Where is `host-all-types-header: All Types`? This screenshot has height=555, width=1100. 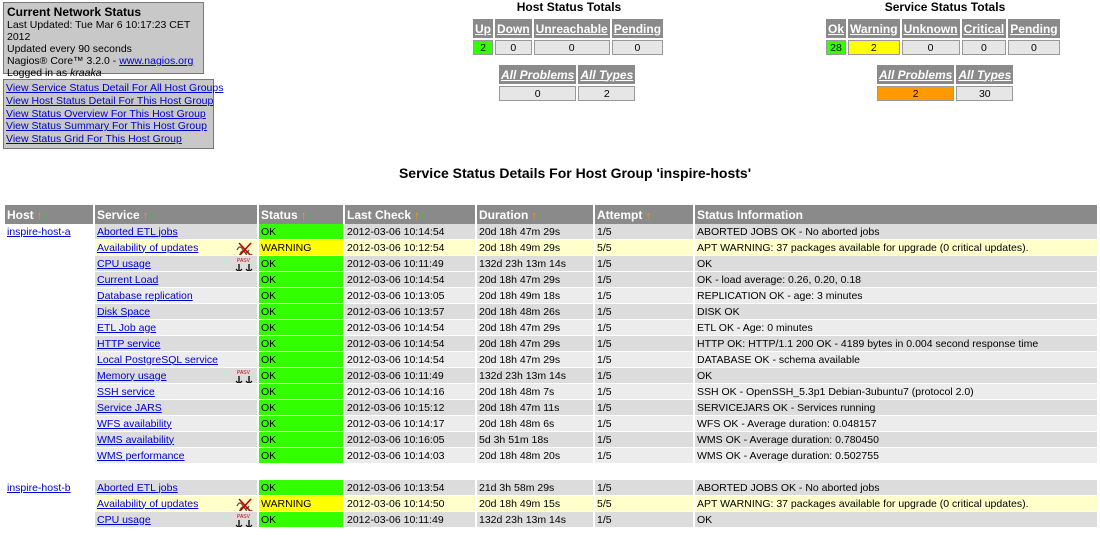
host-all-types-header: All Types is located at coordinates (607, 74).